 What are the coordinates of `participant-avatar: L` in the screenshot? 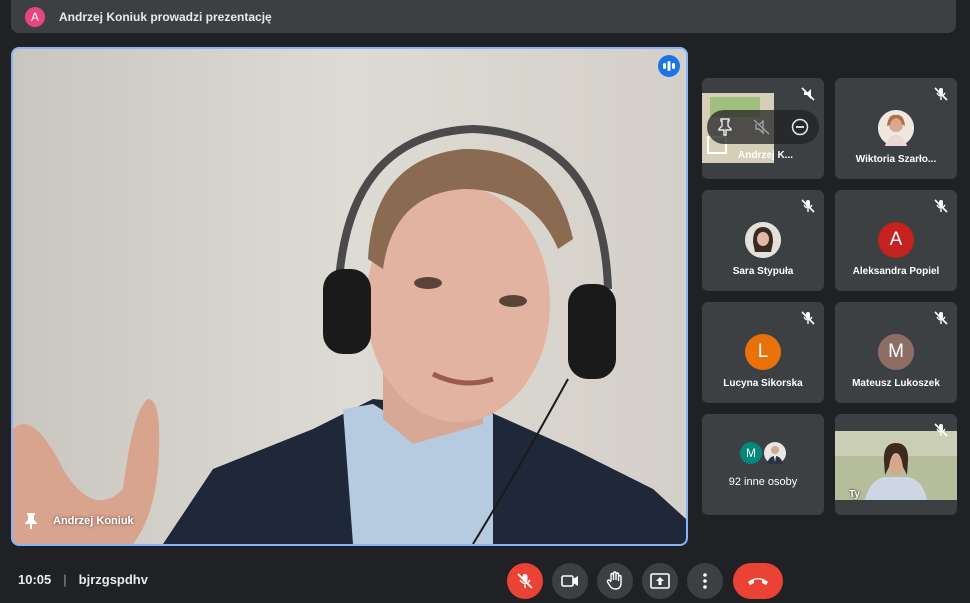 It's located at (763, 352).